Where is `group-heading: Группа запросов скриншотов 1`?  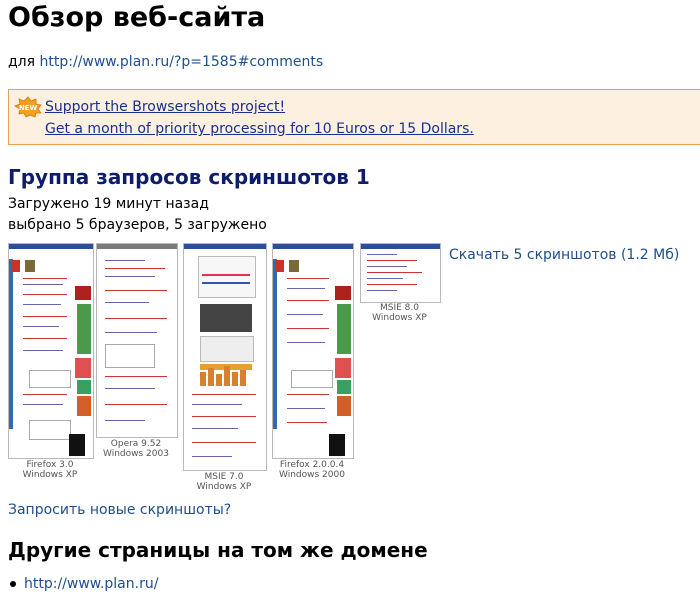
group-heading: Группа запросов скриншотов 1 is located at coordinates (189, 177).